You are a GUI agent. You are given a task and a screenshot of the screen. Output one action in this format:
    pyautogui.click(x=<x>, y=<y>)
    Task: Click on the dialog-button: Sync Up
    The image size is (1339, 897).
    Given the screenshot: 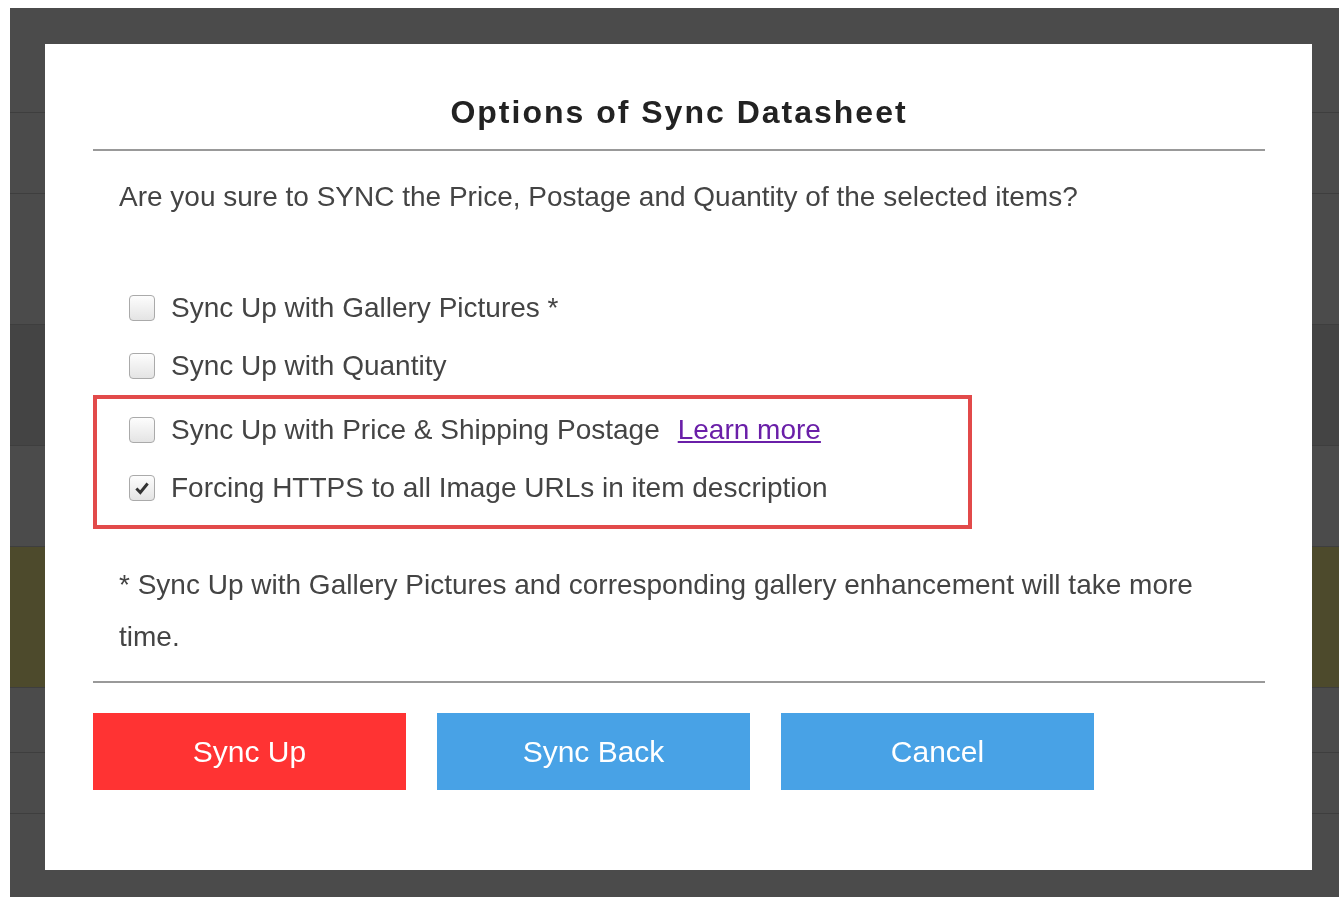 What is the action you would take?
    pyautogui.click(x=249, y=751)
    